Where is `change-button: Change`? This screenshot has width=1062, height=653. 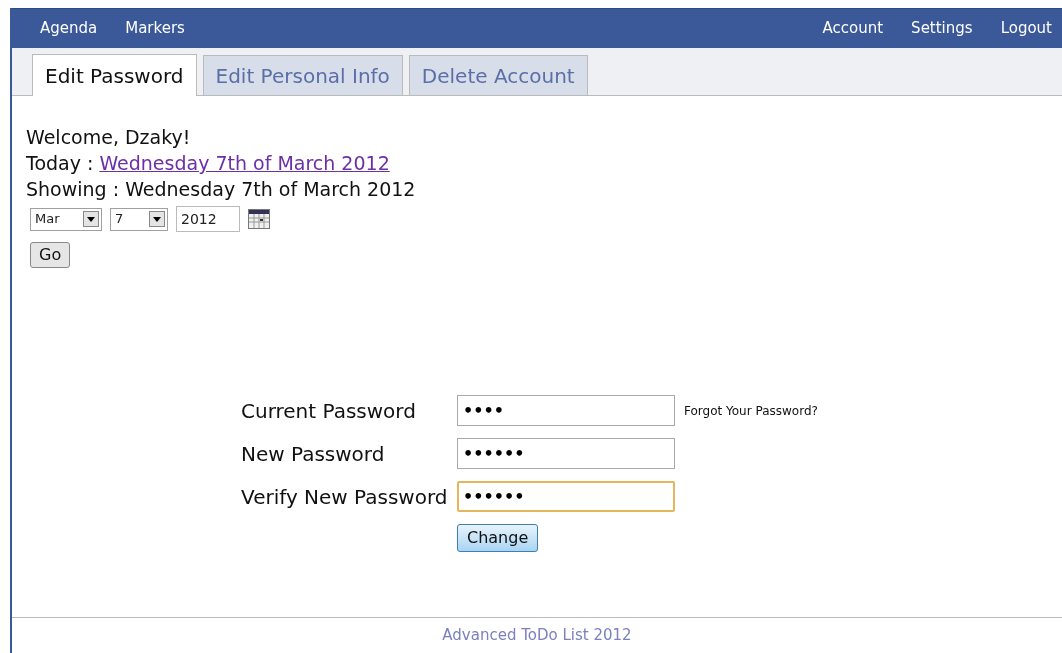 change-button: Change is located at coordinates (498, 538).